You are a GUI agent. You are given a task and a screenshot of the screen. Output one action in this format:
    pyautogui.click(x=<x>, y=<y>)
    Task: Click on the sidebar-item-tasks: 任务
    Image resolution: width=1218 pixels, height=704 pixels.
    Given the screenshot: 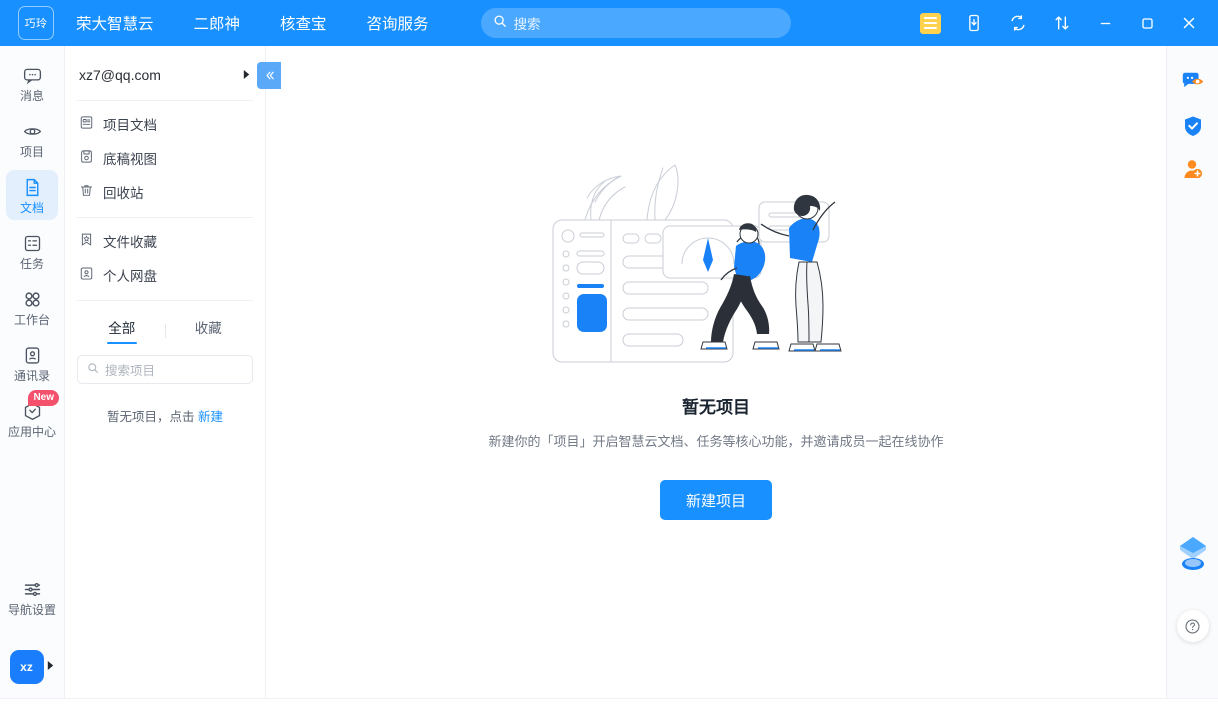 What is the action you would take?
    pyautogui.click(x=32, y=251)
    